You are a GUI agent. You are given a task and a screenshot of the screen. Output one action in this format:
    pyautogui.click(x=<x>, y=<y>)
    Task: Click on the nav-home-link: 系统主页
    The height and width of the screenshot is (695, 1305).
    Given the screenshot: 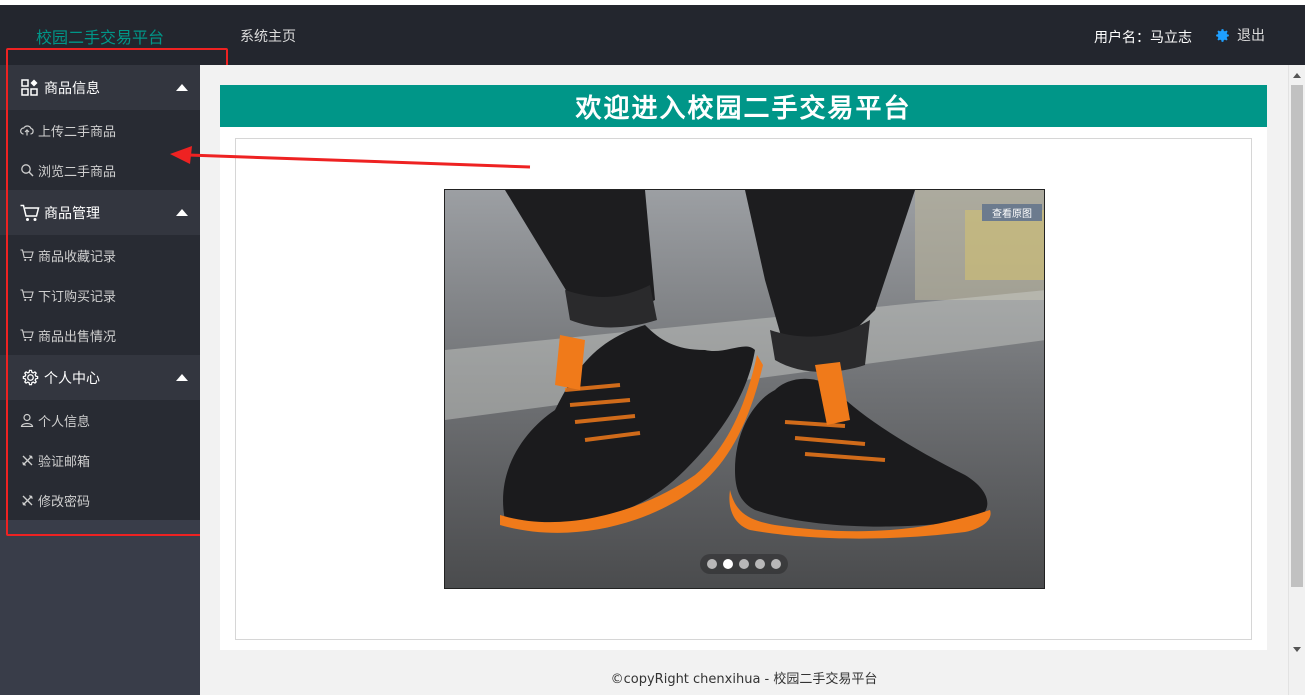 What is the action you would take?
    pyautogui.click(x=268, y=36)
    